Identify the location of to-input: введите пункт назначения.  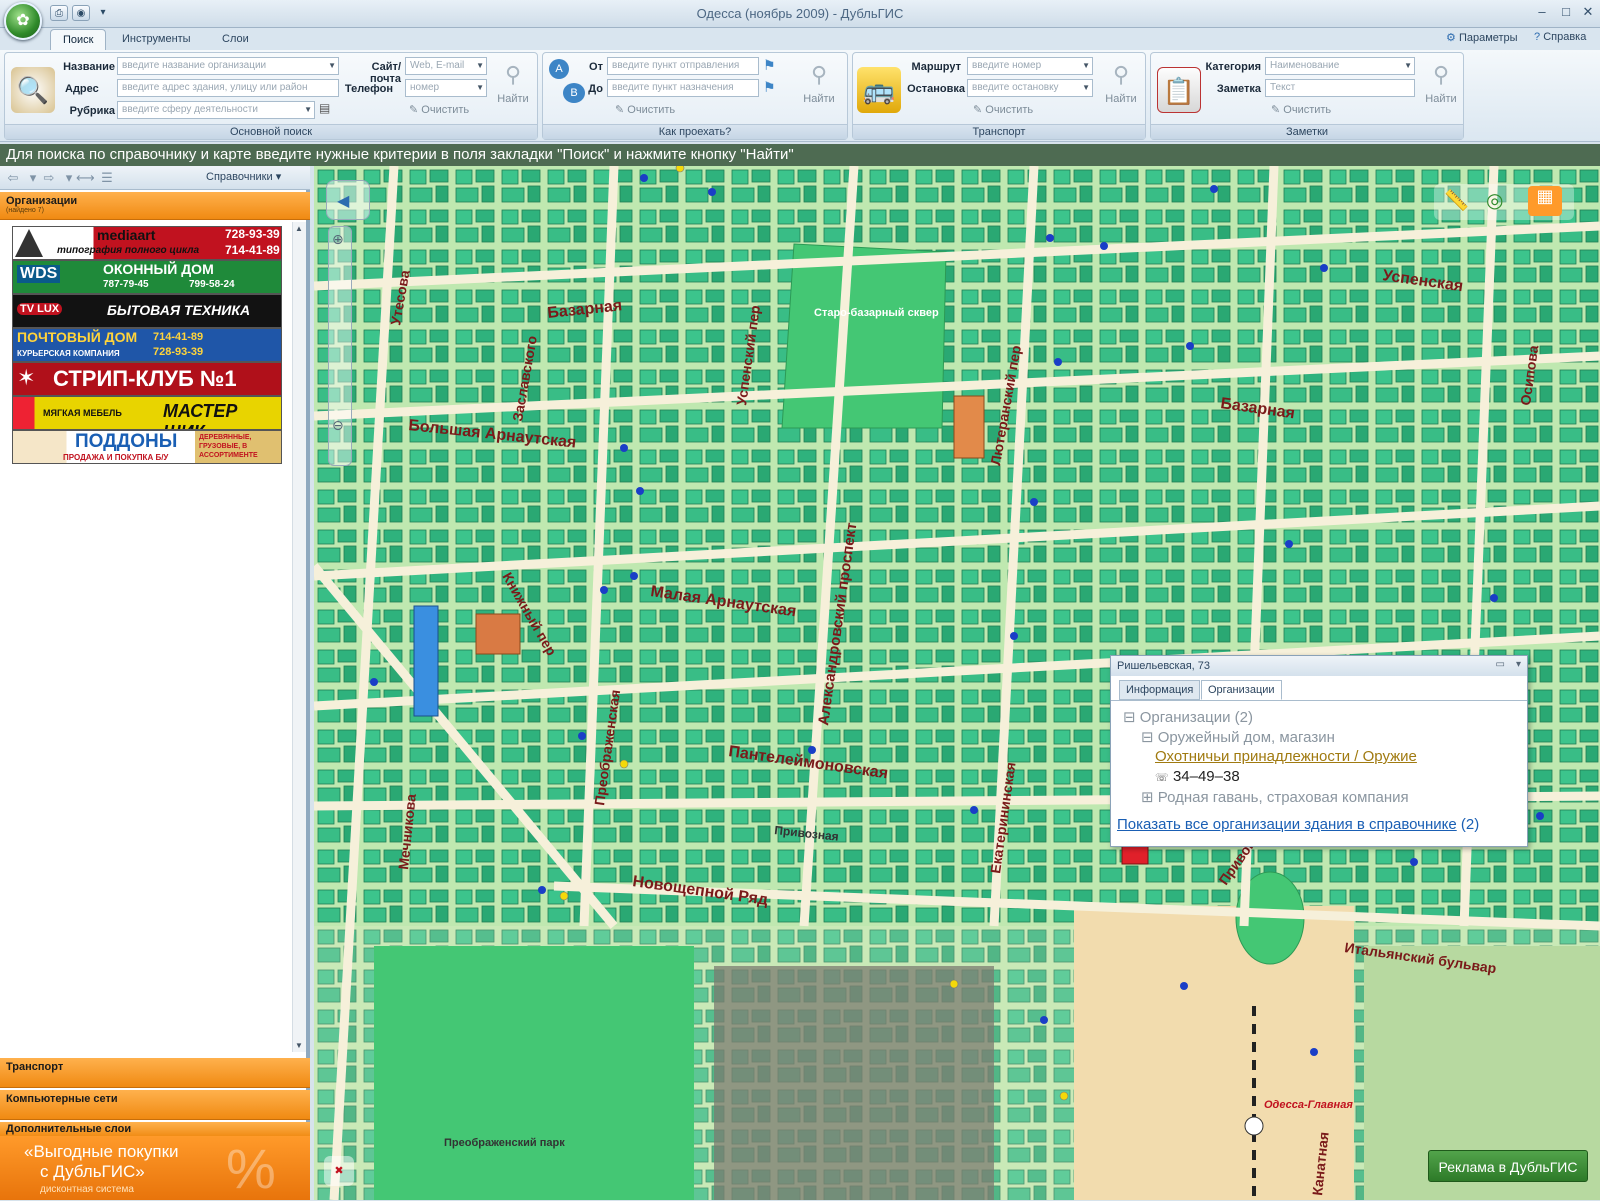
(683, 88).